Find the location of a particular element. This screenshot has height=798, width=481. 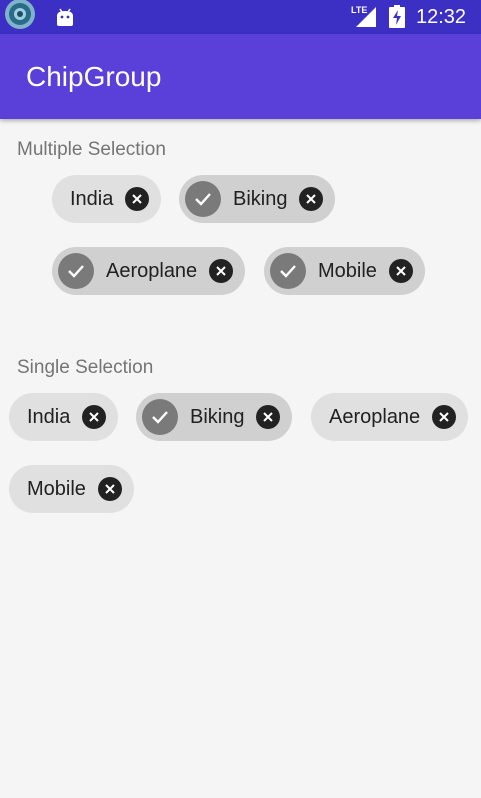

chip-multiple-biking: Biking is located at coordinates (257, 199).